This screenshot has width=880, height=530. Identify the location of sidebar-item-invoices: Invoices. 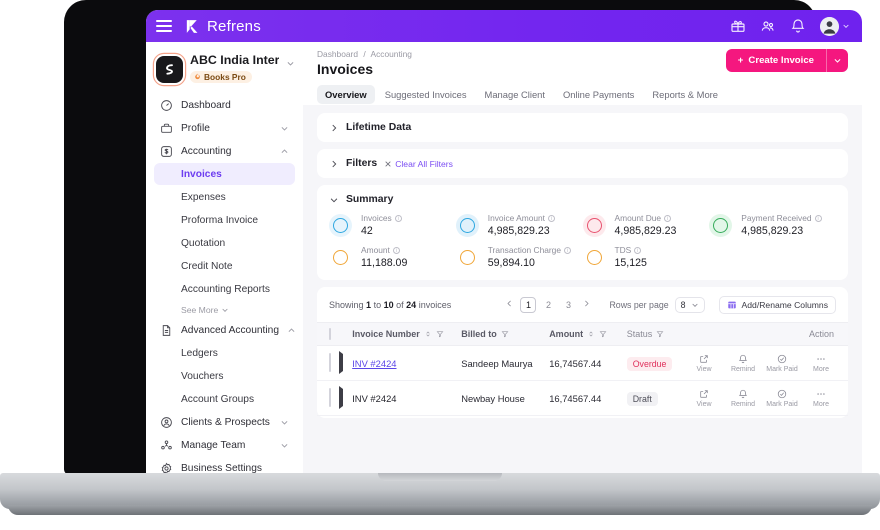
(224, 174).